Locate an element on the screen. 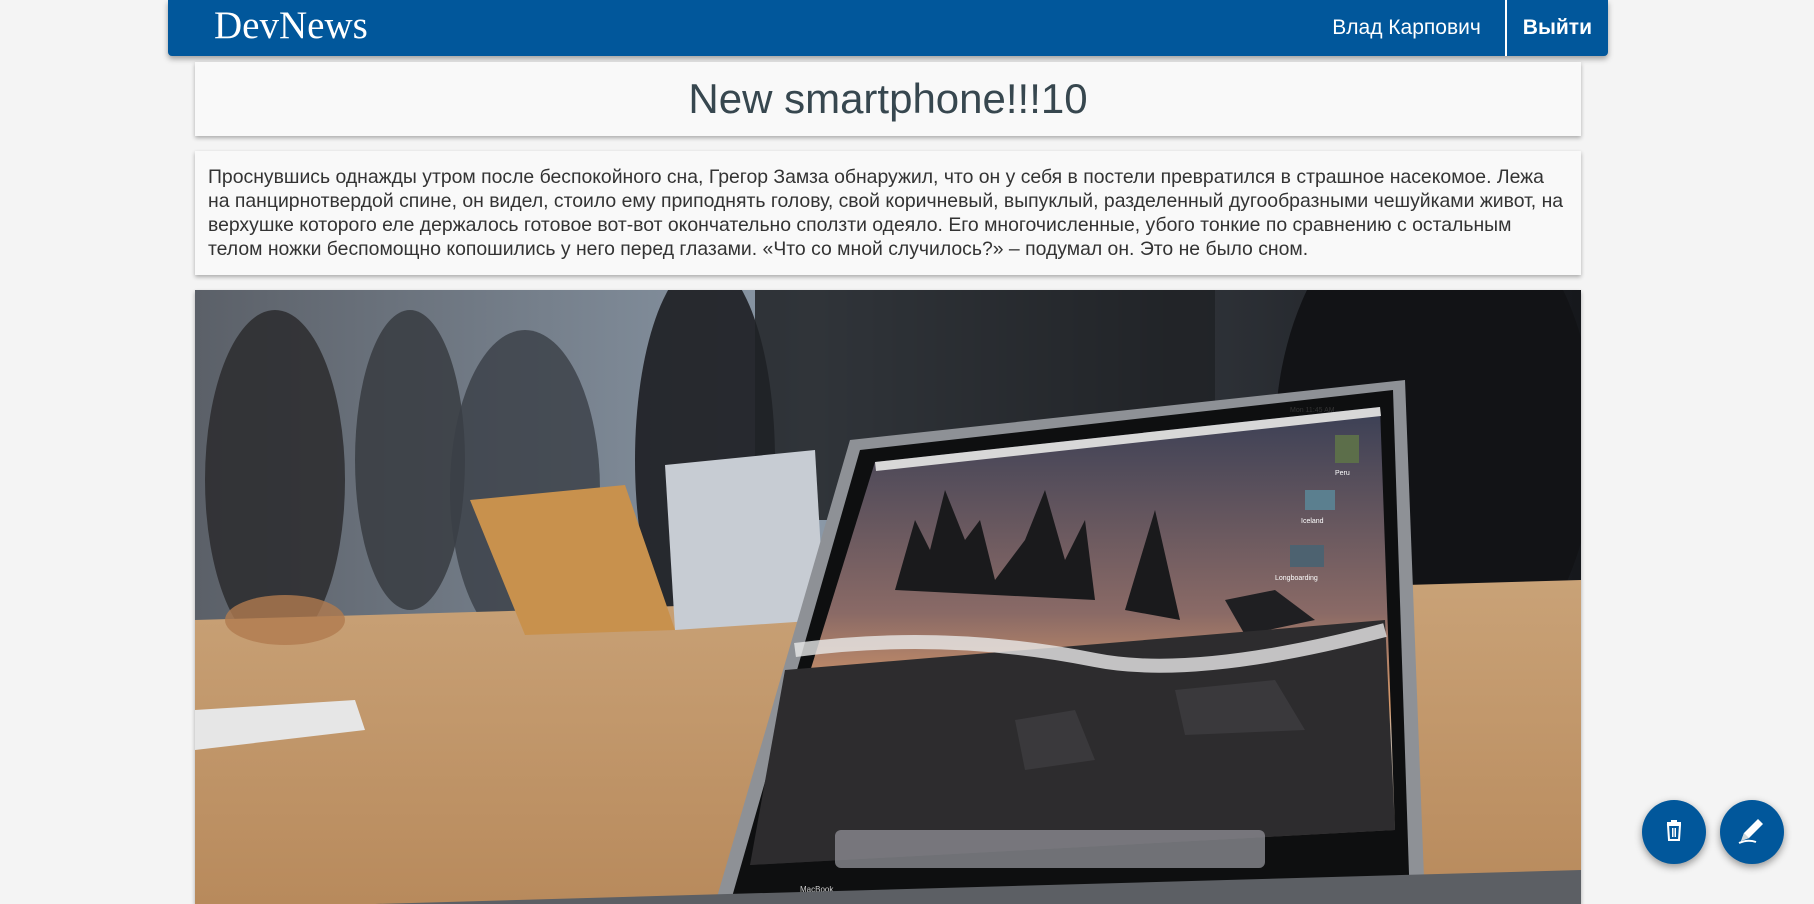  article-title: New smartphone!!!10 is located at coordinates (888, 98).